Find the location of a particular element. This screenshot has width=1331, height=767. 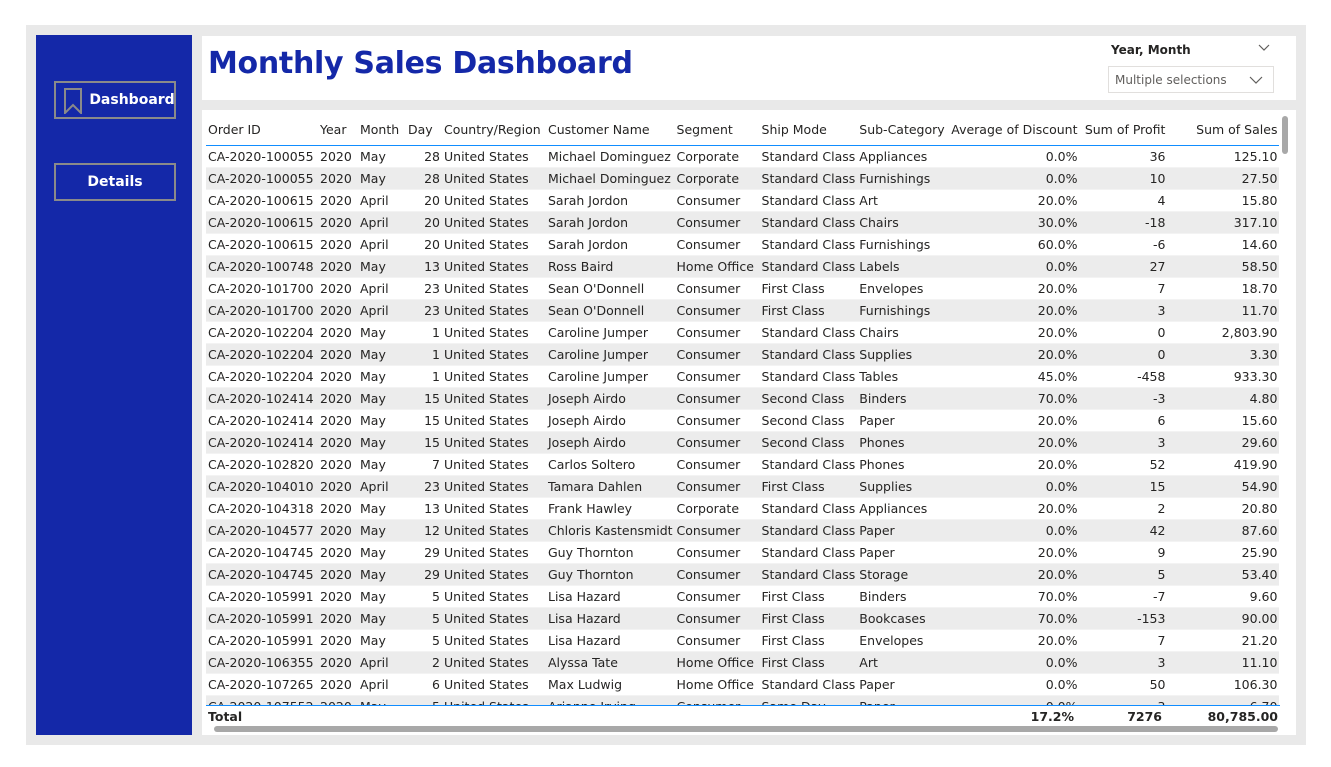

column-header: Year is located at coordinates (338, 130).